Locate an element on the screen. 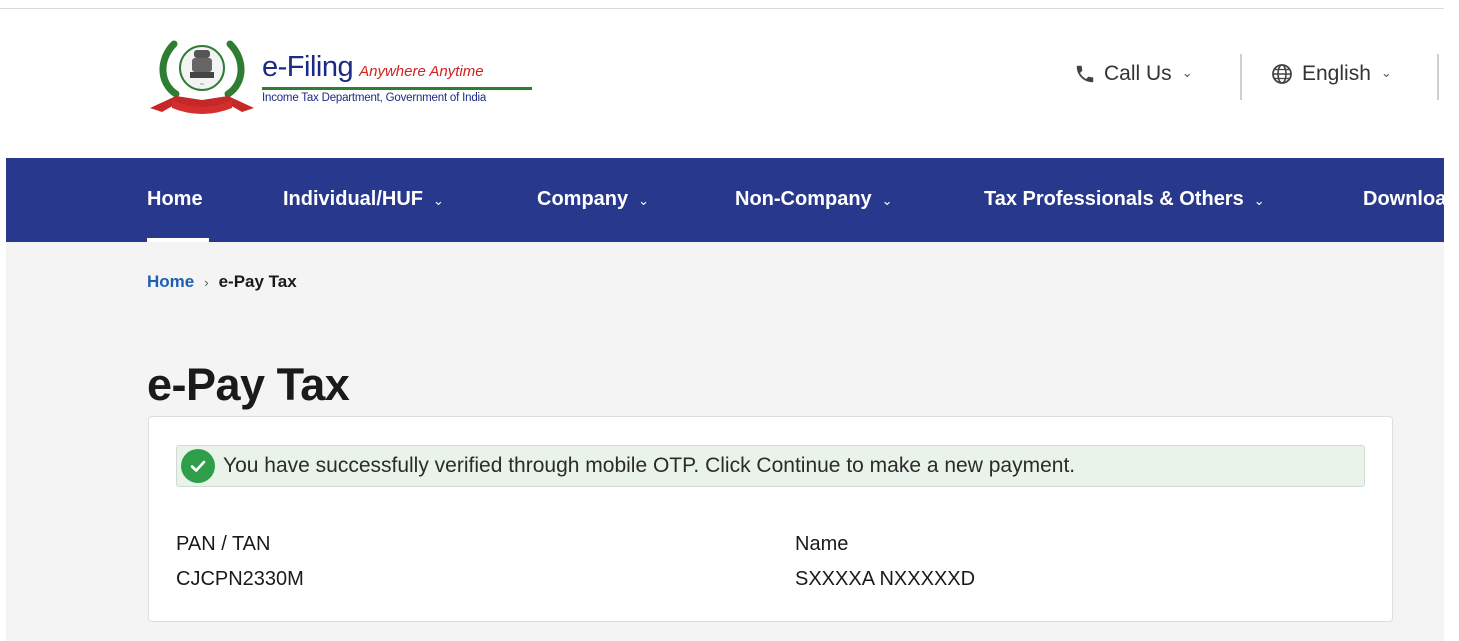  breadcrumb-current: e-Pay Tax is located at coordinates (257, 281).